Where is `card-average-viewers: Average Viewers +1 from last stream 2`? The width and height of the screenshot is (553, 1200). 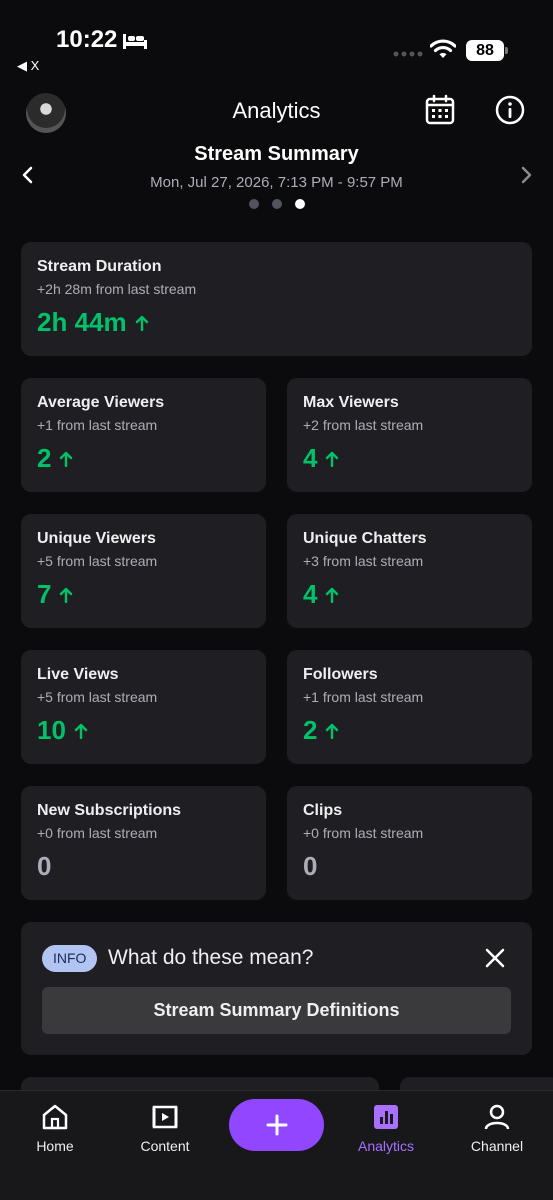
card-average-viewers: Average Viewers +1 from last stream 2 is located at coordinates (143, 435).